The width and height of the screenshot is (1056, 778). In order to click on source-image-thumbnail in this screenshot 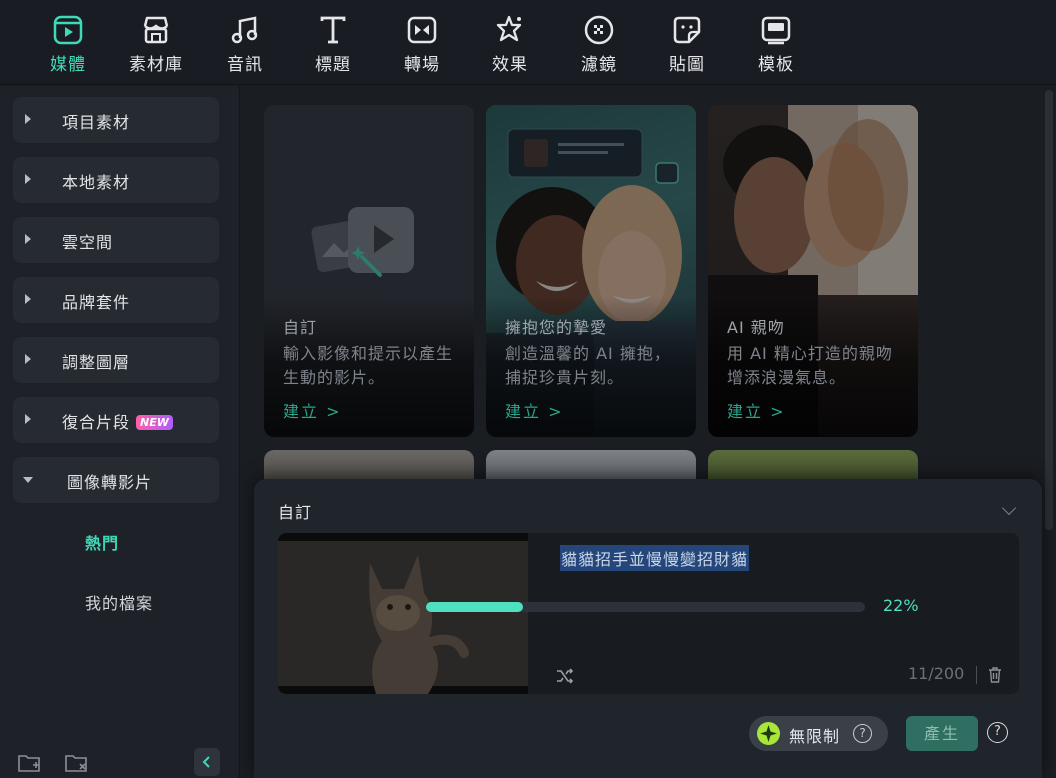, I will do `click(403, 613)`.